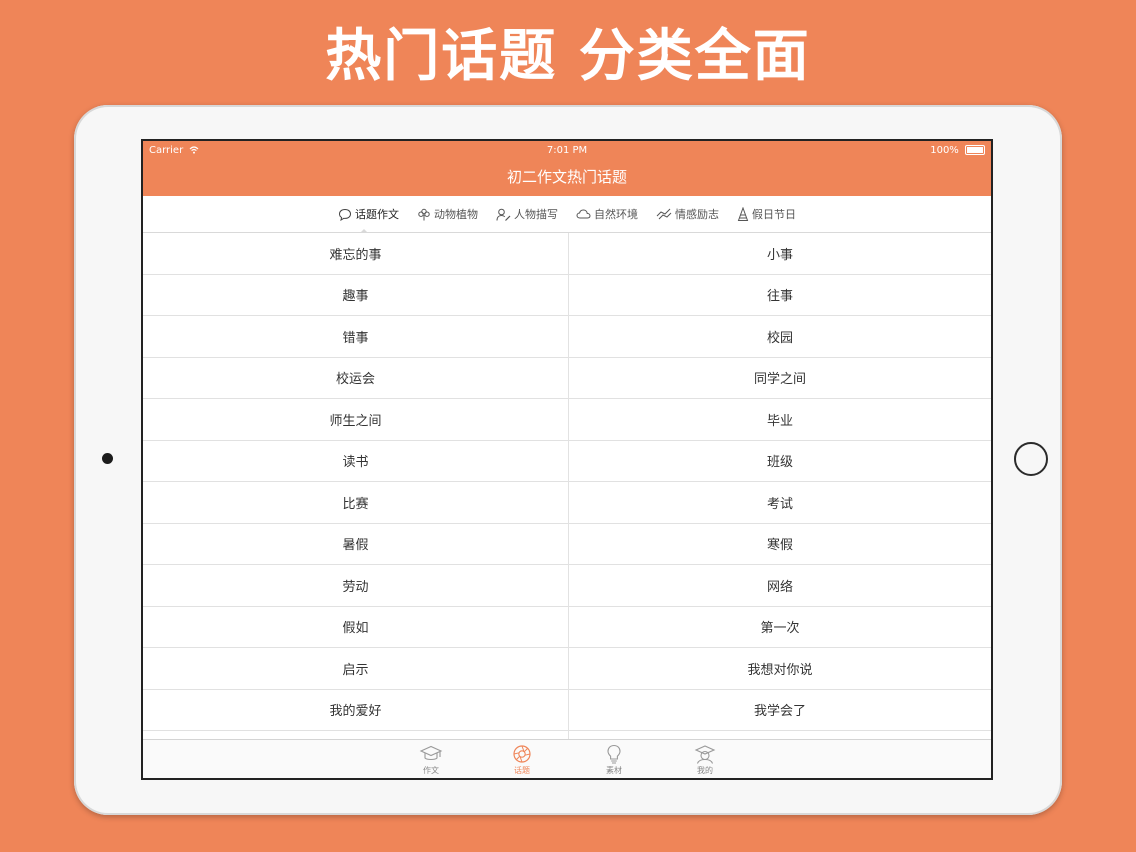 This screenshot has height=852, width=1136. I want to click on segment-label: 话题作文, so click(377, 214).